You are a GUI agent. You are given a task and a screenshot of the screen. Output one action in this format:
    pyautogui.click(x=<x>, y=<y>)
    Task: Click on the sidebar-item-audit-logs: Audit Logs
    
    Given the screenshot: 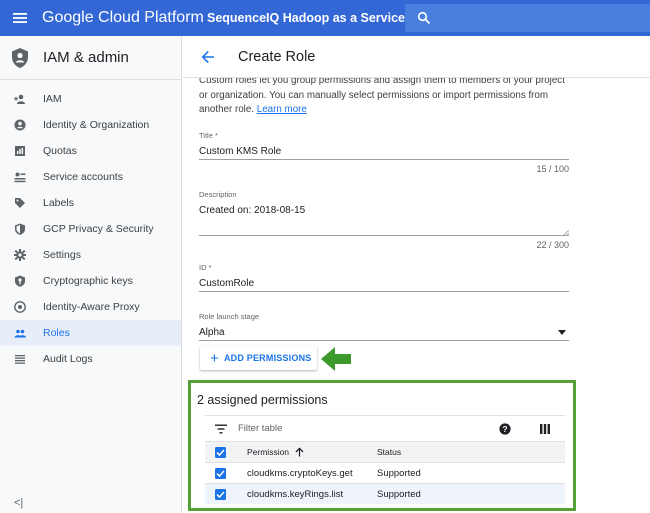 What is the action you would take?
    pyautogui.click(x=90, y=359)
    